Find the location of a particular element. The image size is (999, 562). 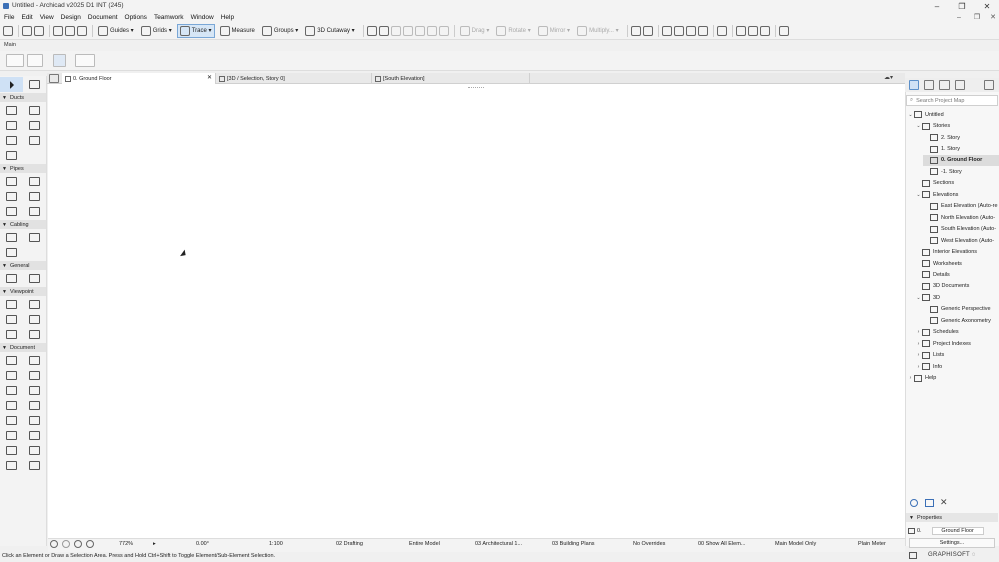

cable-carrier-tool is located at coordinates (11, 237).